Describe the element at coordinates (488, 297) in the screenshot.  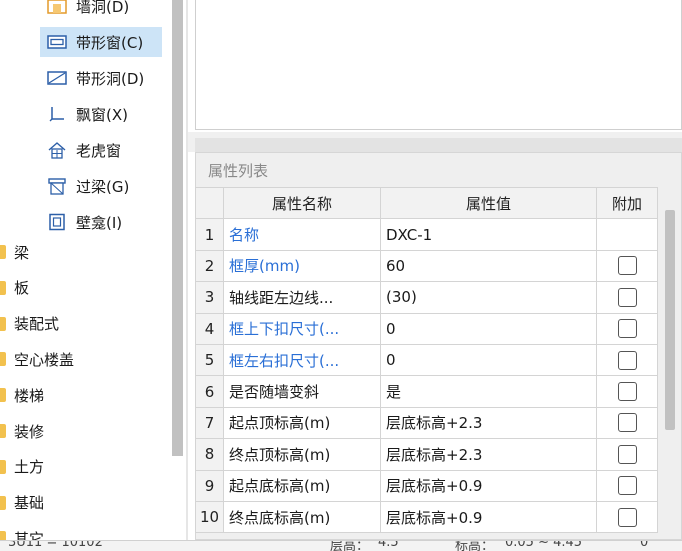
I see `property-value: (30)` at that location.